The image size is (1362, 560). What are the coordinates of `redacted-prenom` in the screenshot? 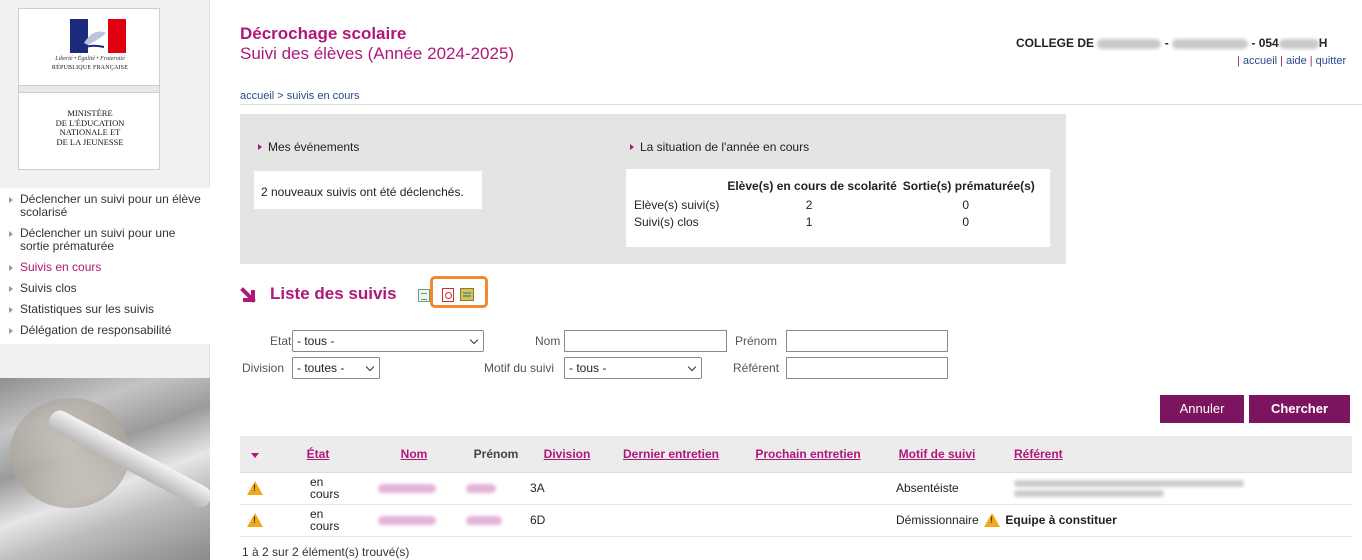 It's located at (481, 489).